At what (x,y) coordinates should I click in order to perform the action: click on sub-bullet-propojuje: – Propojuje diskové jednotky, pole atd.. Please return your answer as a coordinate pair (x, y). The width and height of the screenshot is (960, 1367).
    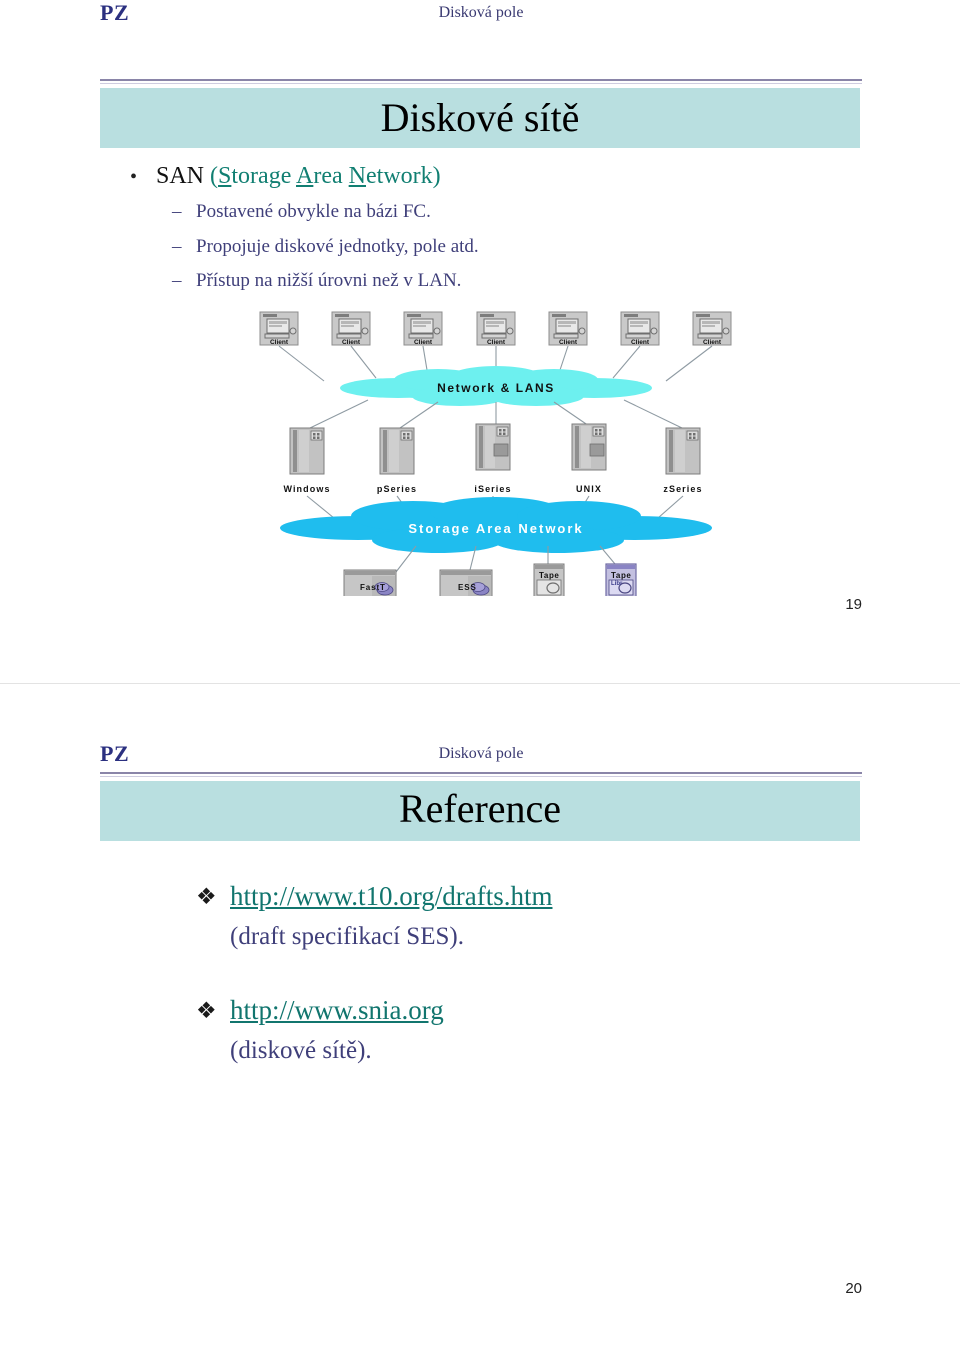
    Looking at the image, I should click on (325, 247).